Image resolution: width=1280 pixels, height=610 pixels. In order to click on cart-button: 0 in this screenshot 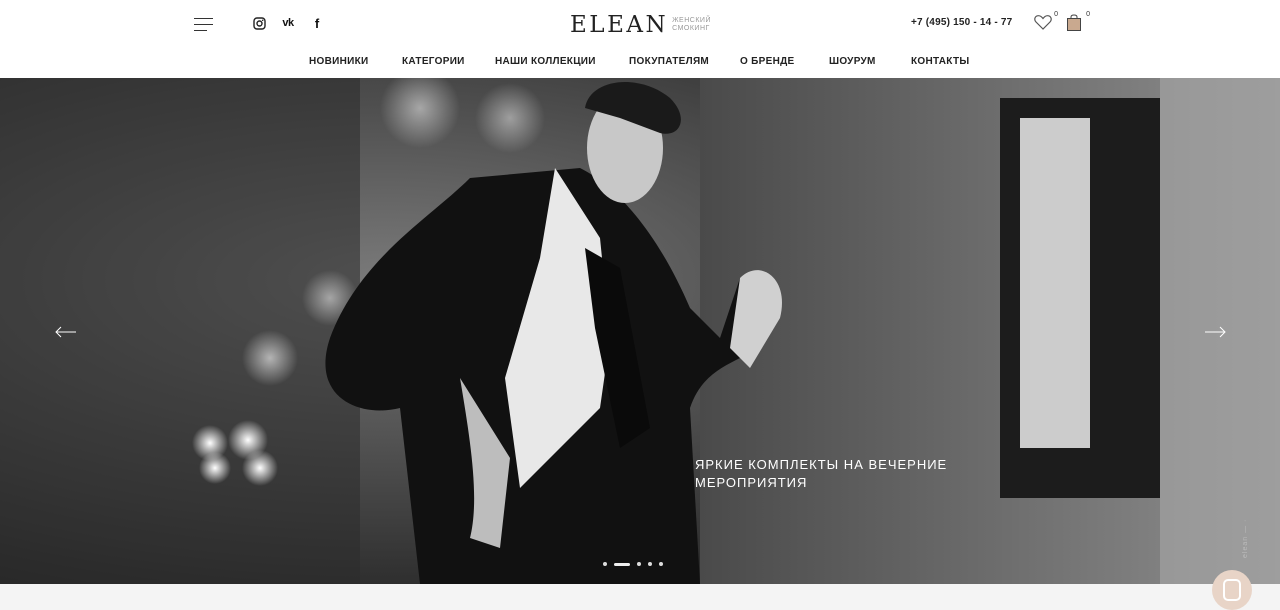, I will do `click(1078, 22)`.